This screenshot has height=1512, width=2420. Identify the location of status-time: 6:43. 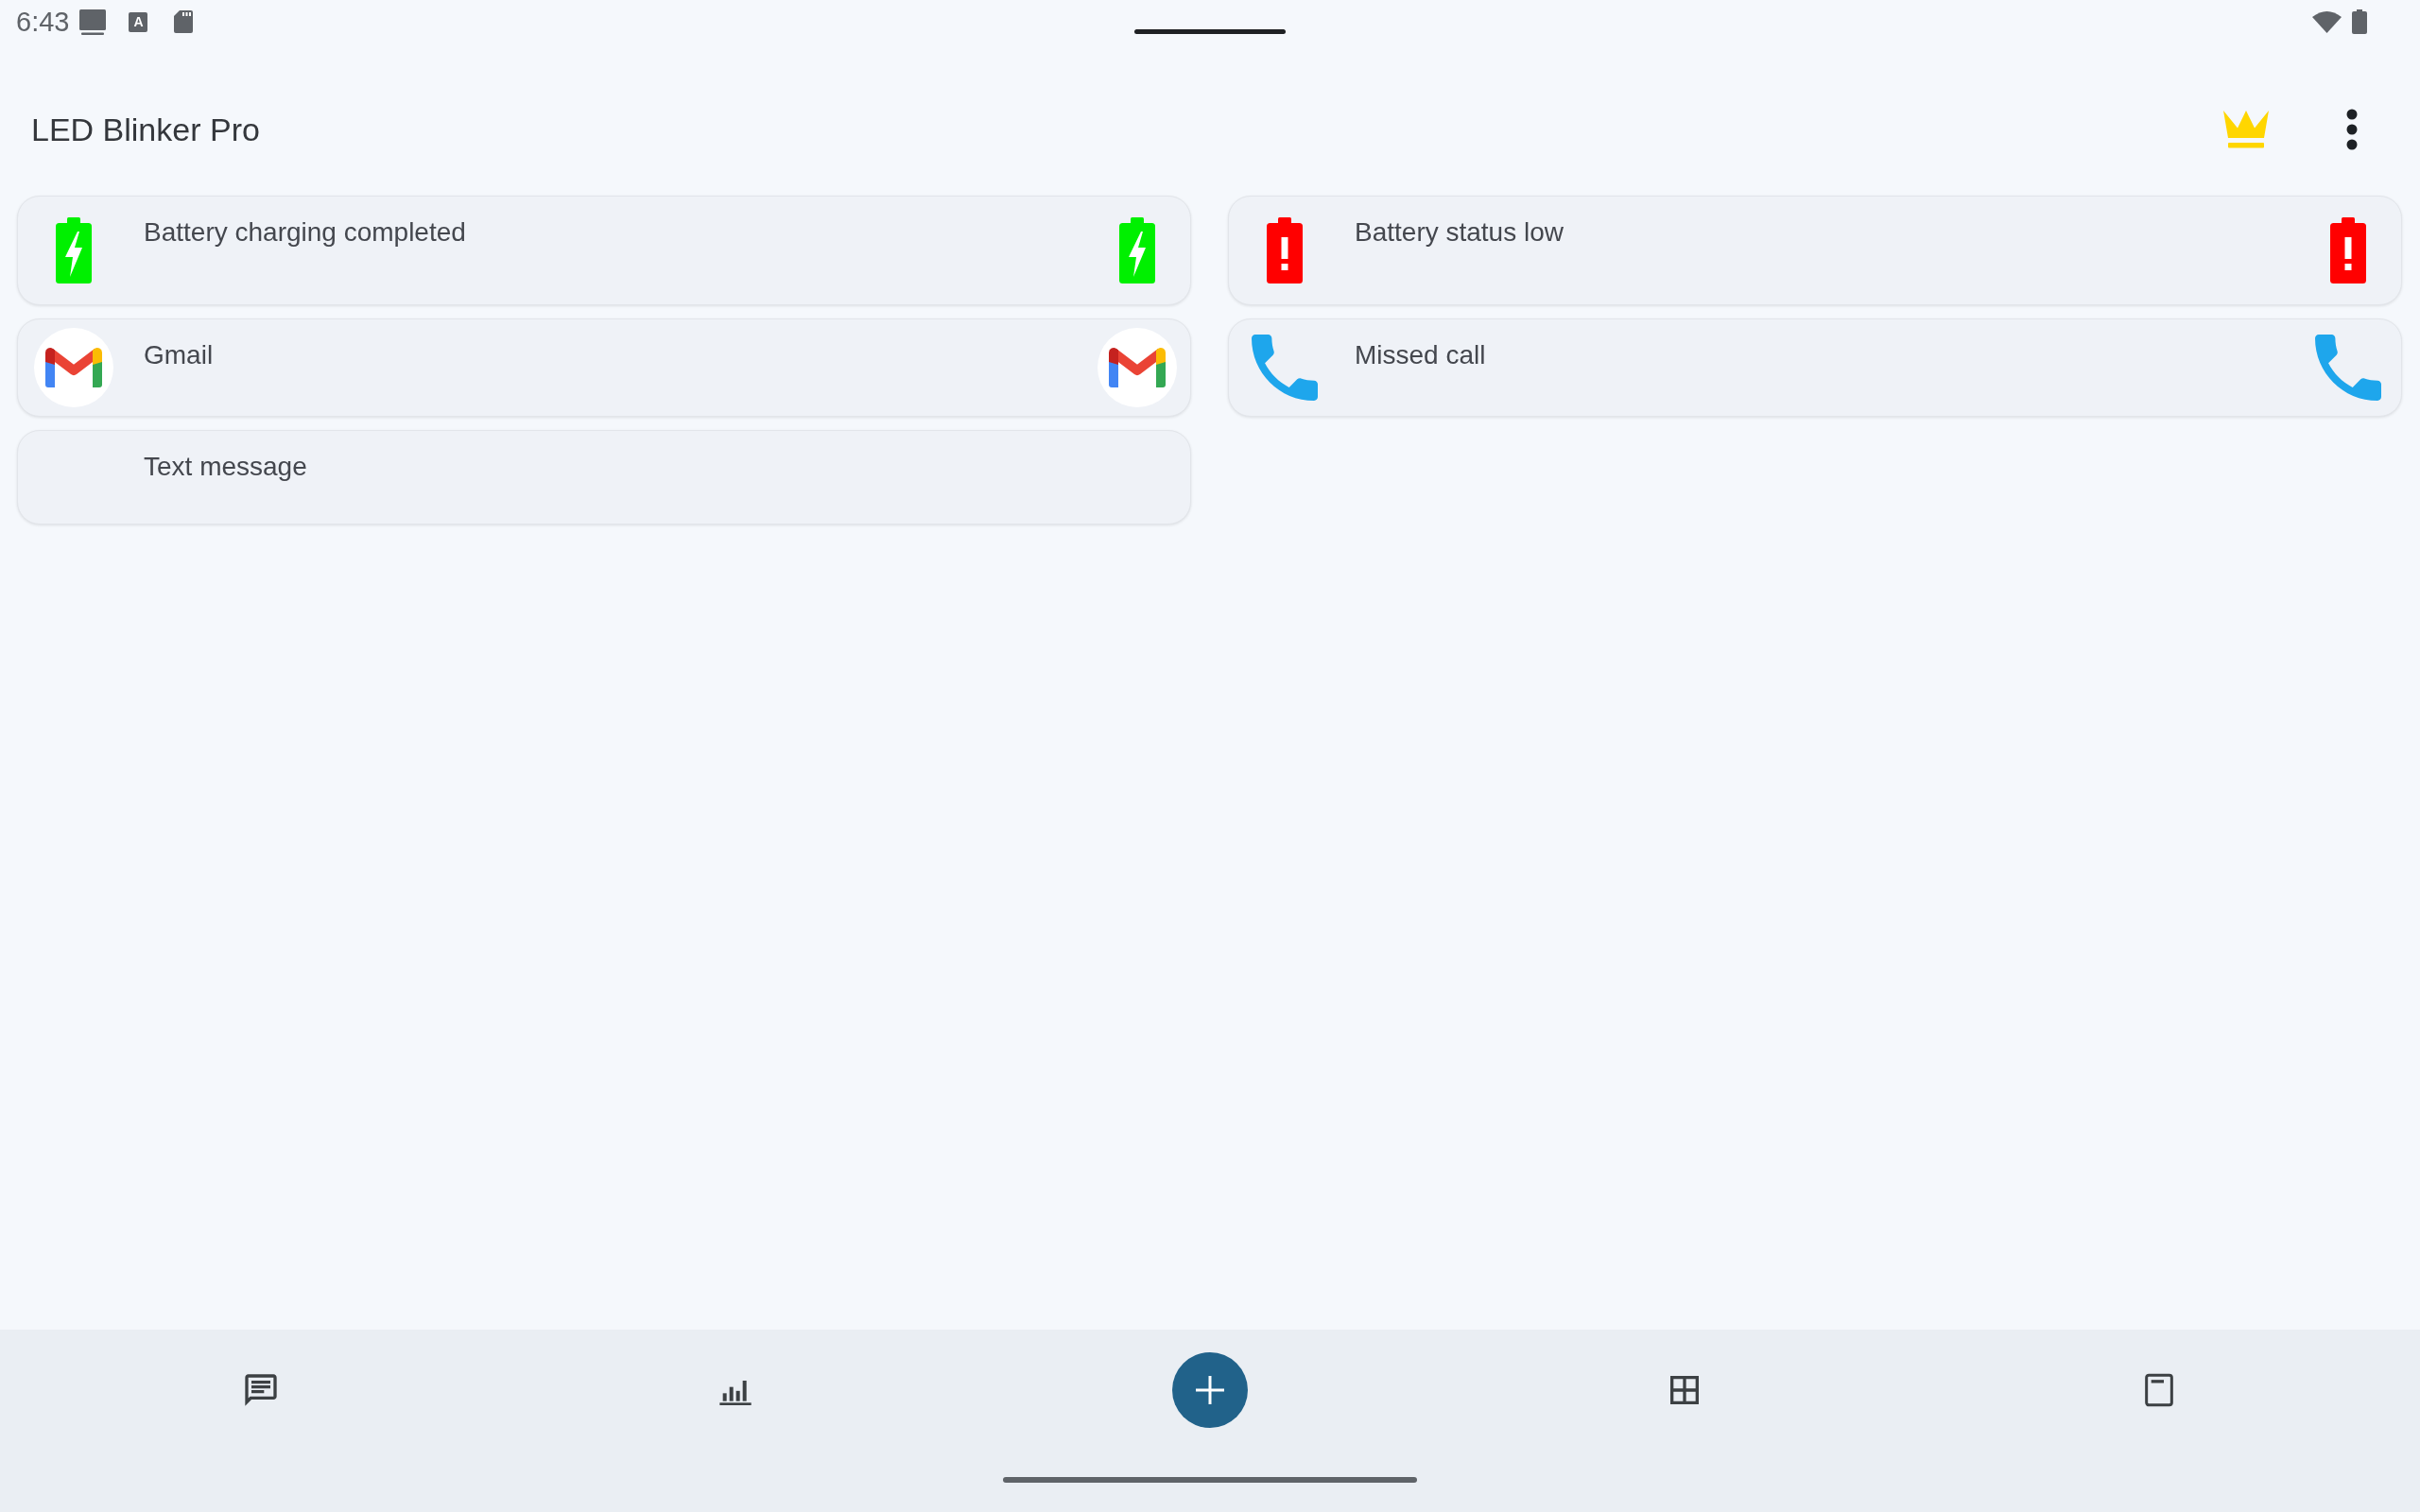
(43, 22).